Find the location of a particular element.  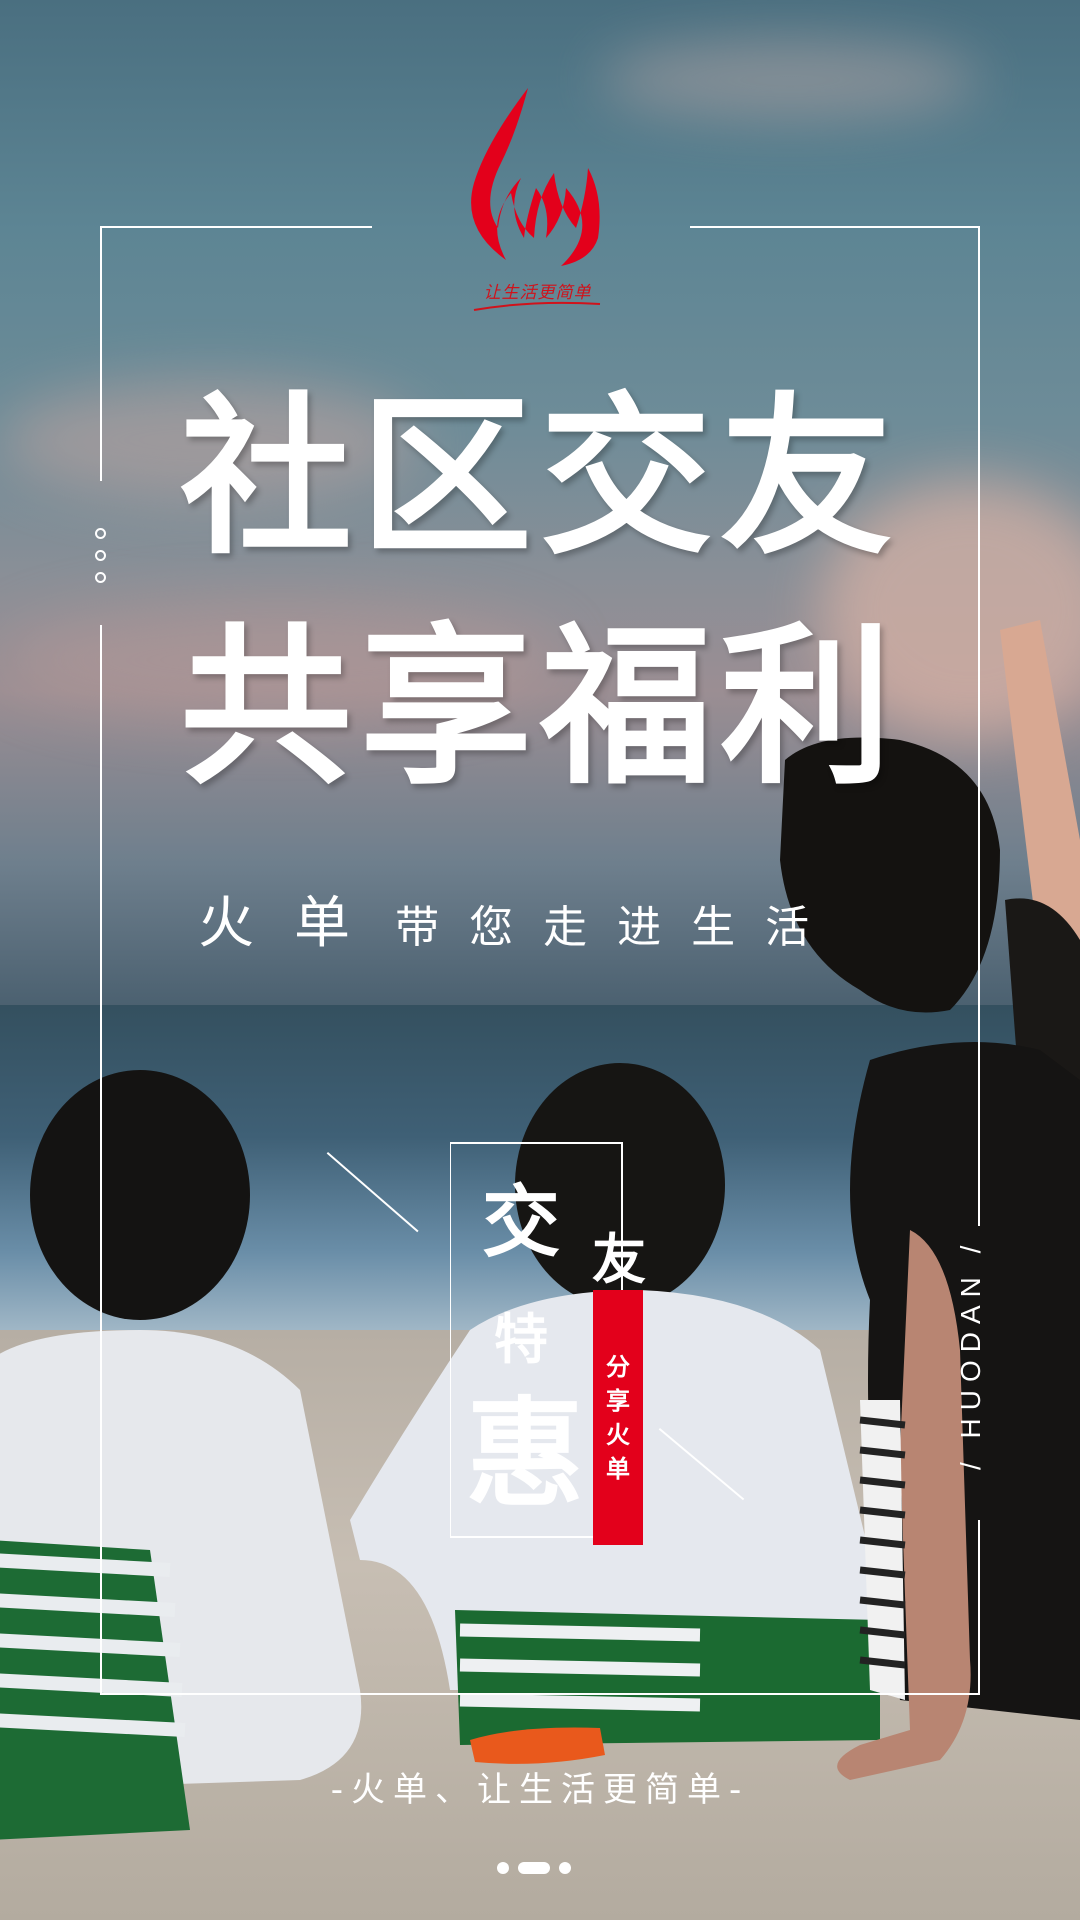

frame-right-lower is located at coordinates (979, 1607).